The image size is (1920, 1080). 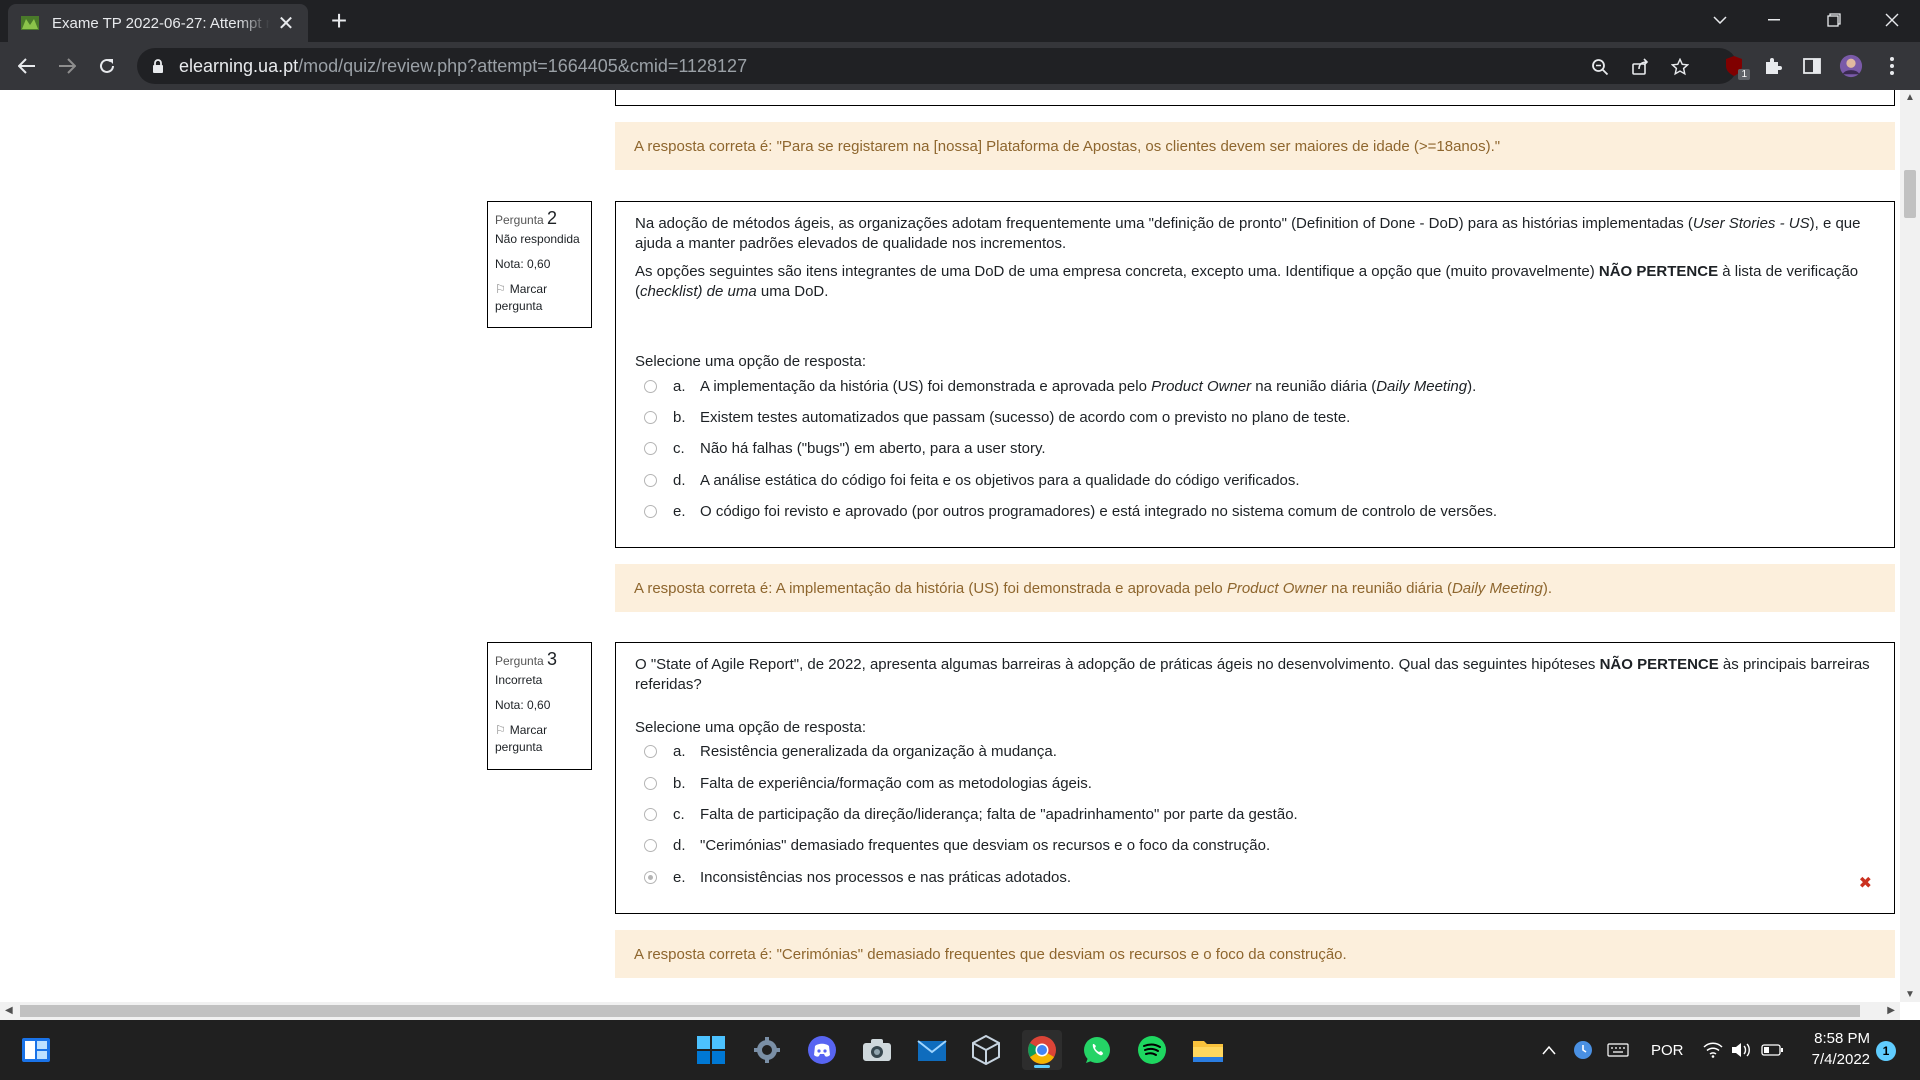 I want to click on camera-icon, so click(x=877, y=1050).